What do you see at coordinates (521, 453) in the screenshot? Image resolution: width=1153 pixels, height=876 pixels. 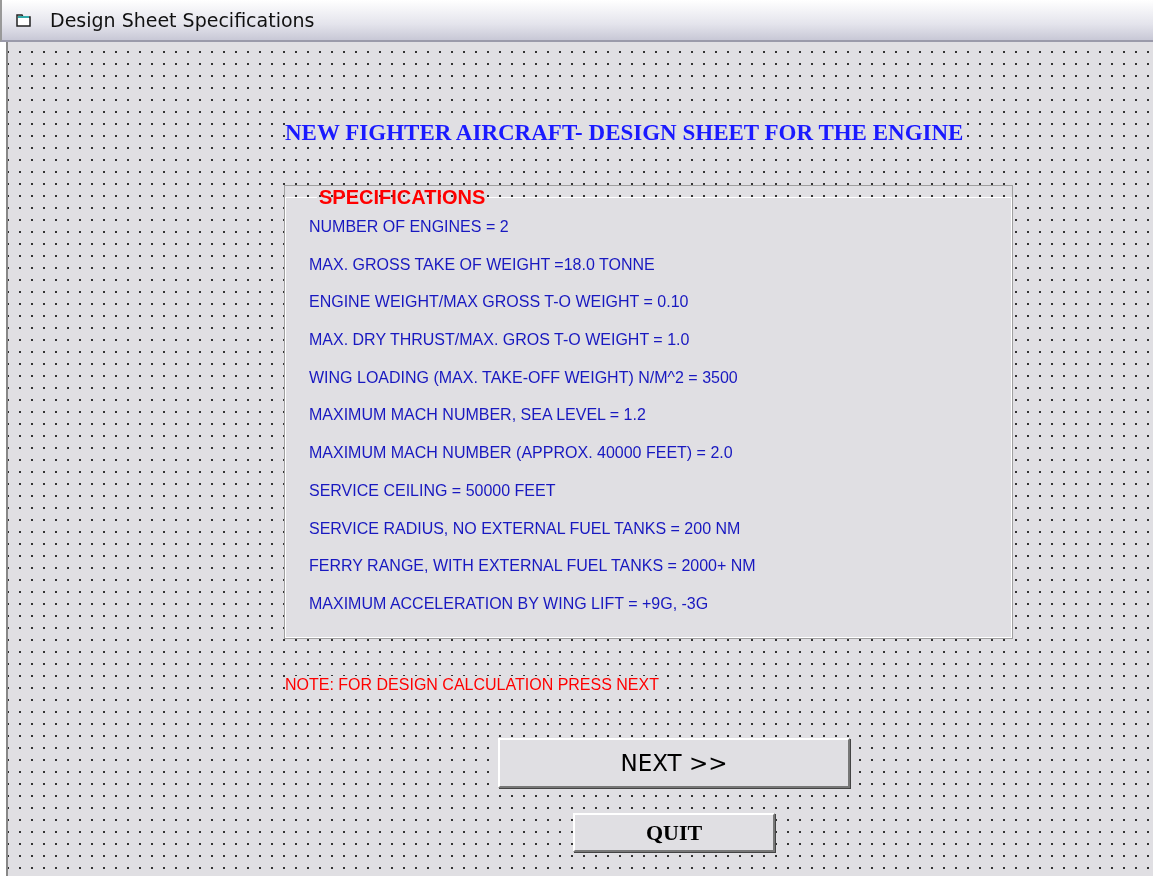 I see `specification-text: MAXIMUM MACH NUMBER (APPROX. 40000 FEET) = 2.0` at bounding box center [521, 453].